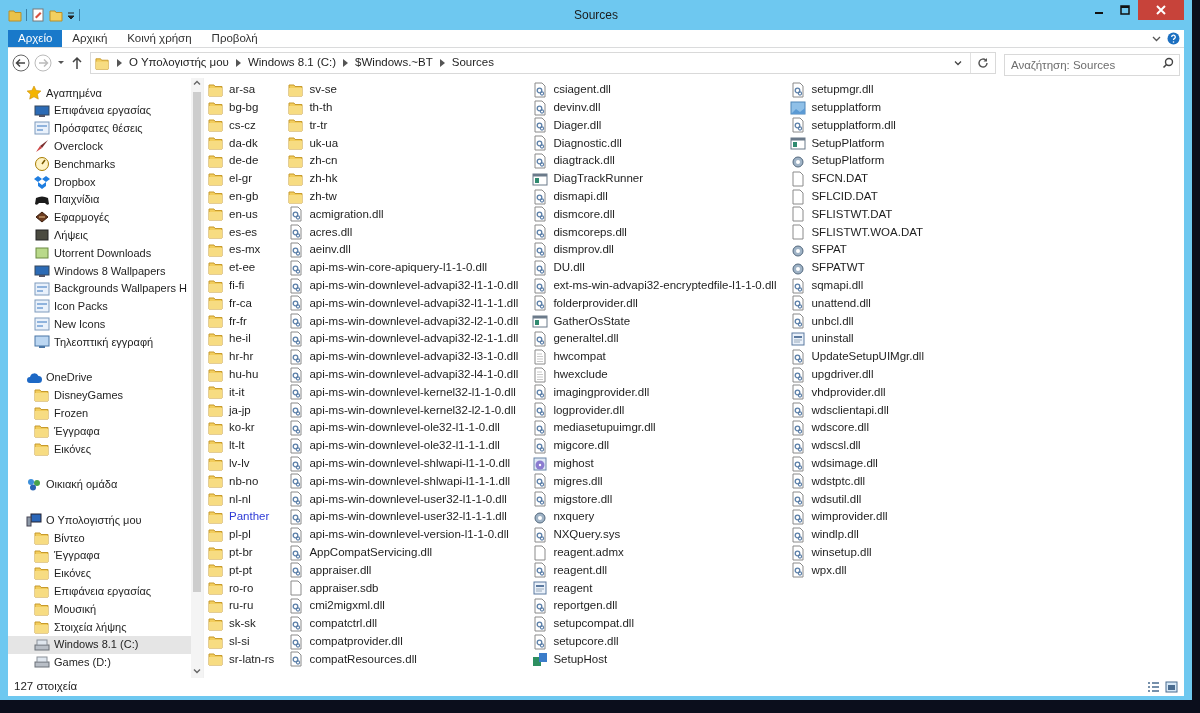  Describe the element at coordinates (657, 285) in the screenshot. I see `file-item: ext-ms-win-advapi32-encryptedfile-l1-1-0.dll` at that location.